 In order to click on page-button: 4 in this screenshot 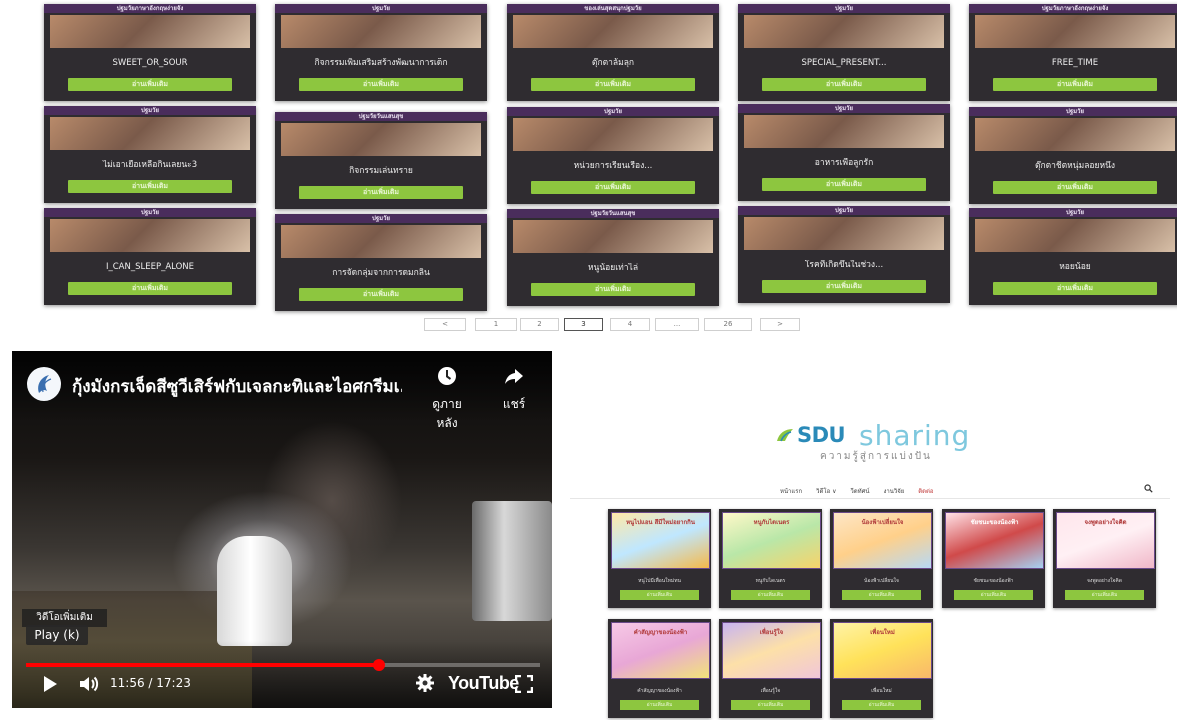, I will do `click(630, 324)`.